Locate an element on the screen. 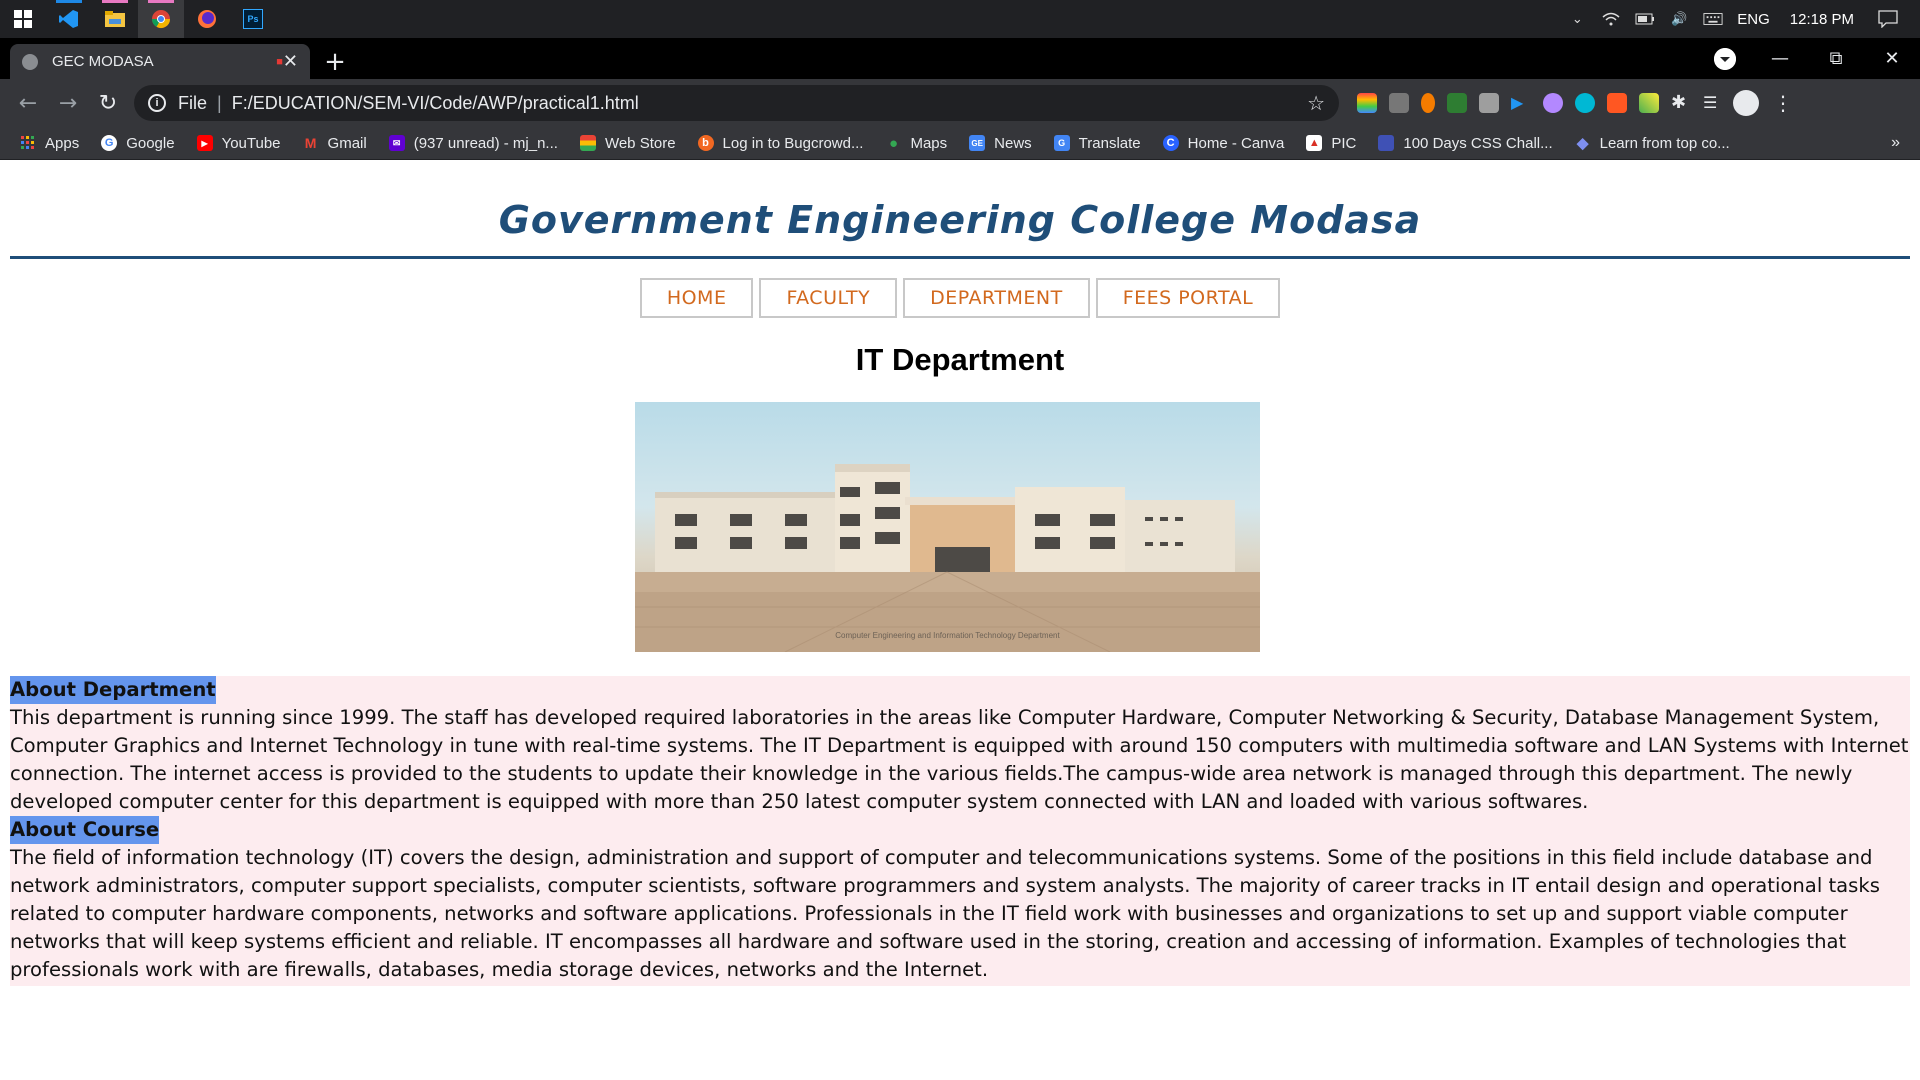 This screenshot has width=1920, height=1080. bookmarks-overflow-icon: » is located at coordinates (1895, 143).